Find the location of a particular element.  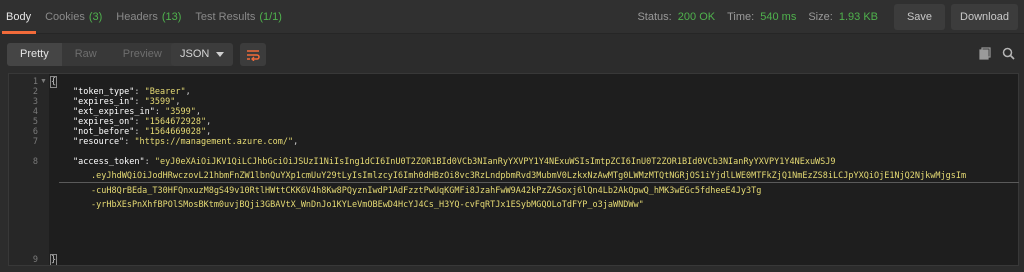

size-label: Size: is located at coordinates (820, 17).